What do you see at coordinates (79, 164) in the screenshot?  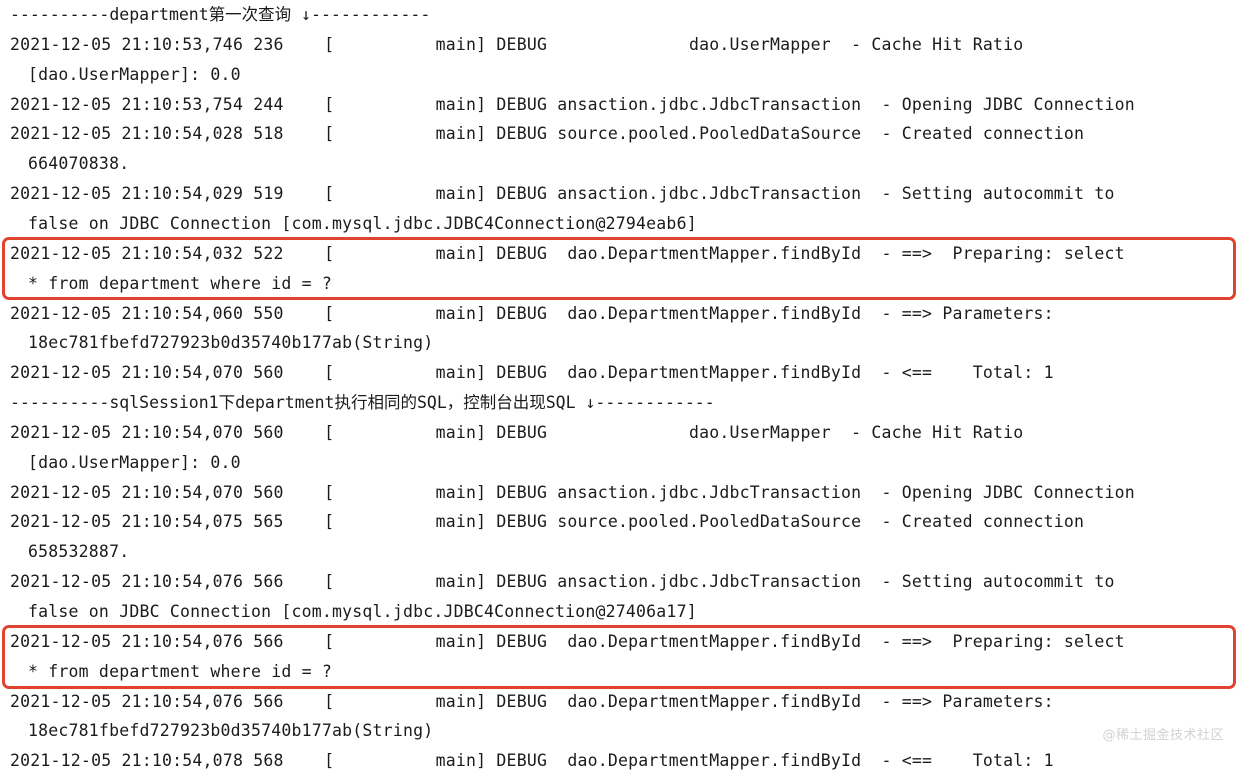 I see `log-line-continuation: 664070838.` at bounding box center [79, 164].